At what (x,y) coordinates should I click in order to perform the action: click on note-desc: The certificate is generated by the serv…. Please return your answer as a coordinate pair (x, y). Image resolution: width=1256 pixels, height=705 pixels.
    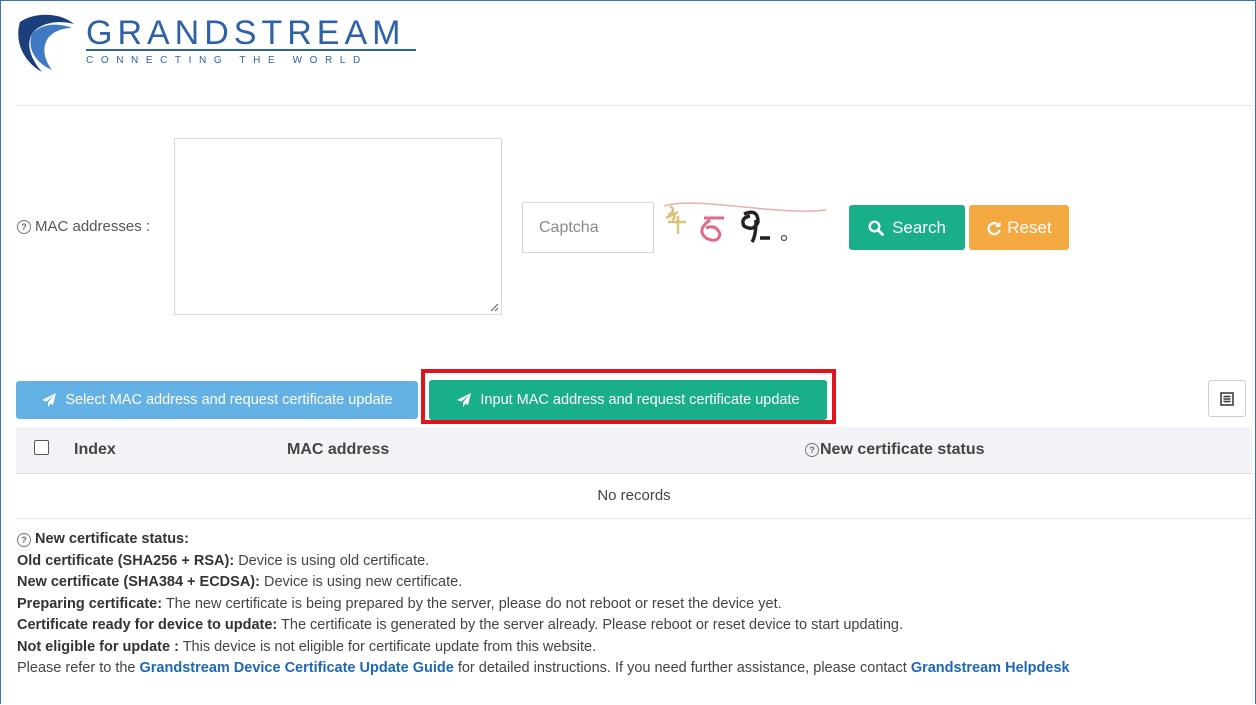
    Looking at the image, I should click on (590, 625).